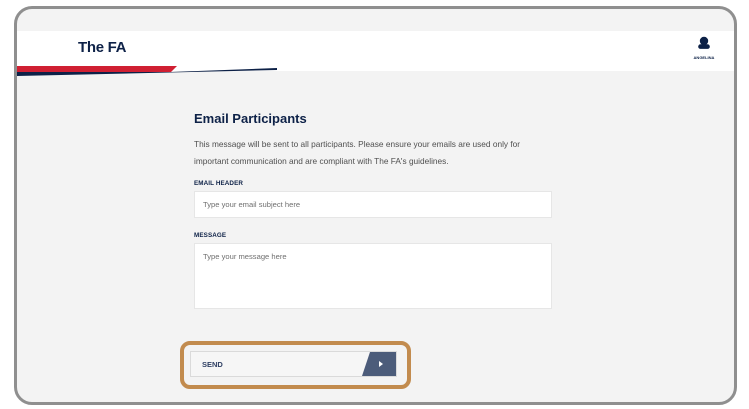  Describe the element at coordinates (373, 204) in the screenshot. I see `email-header-input: Type your email subject here` at that location.